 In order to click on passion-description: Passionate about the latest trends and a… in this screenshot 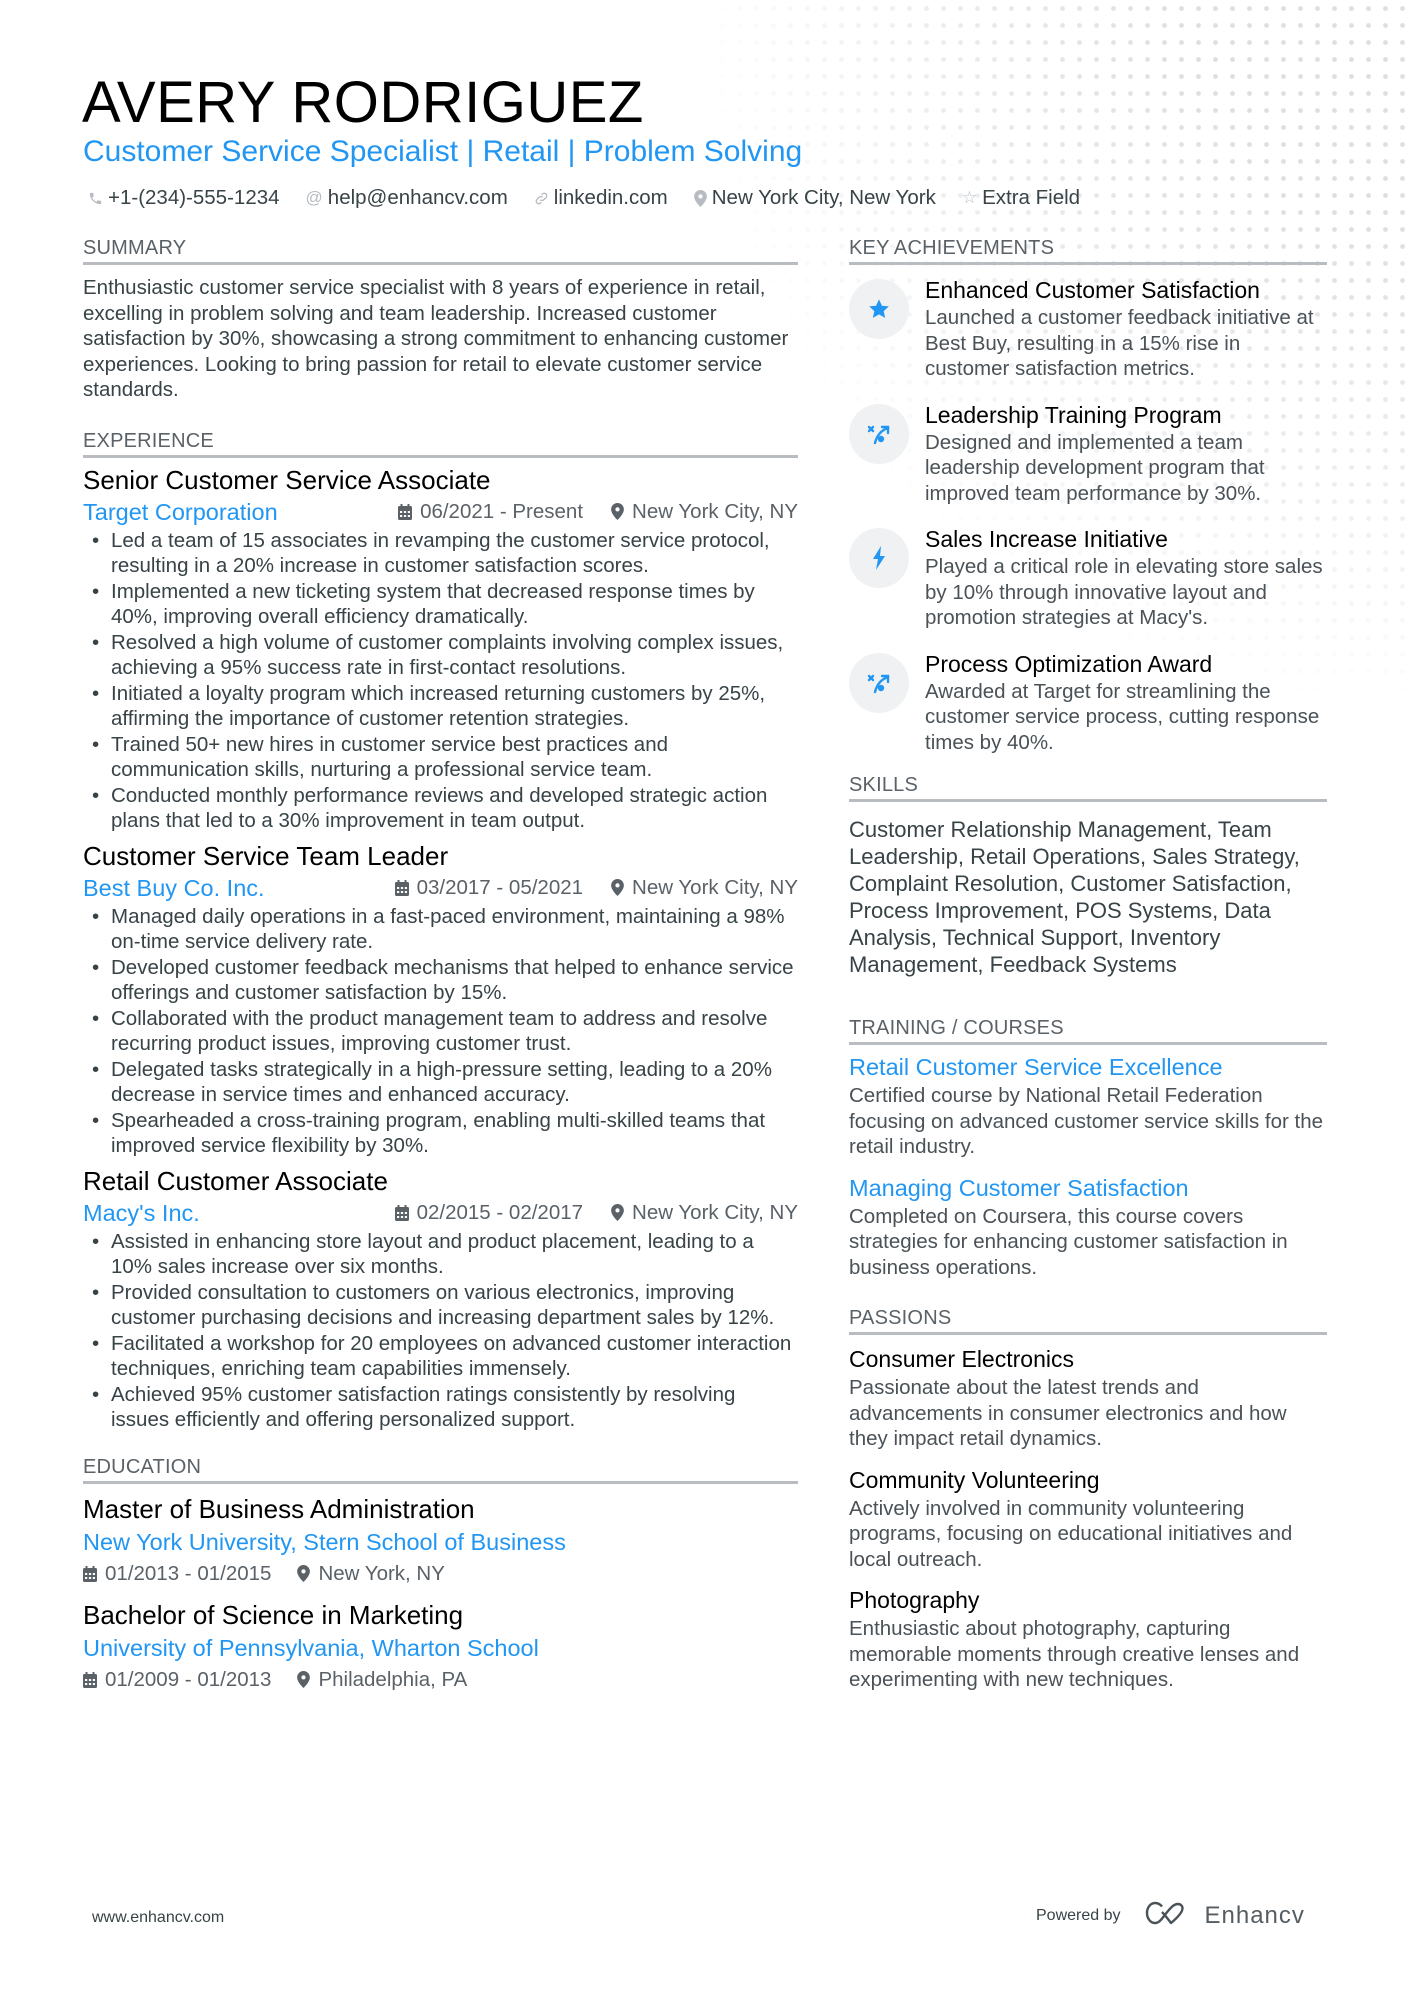, I will do `click(1068, 1413)`.